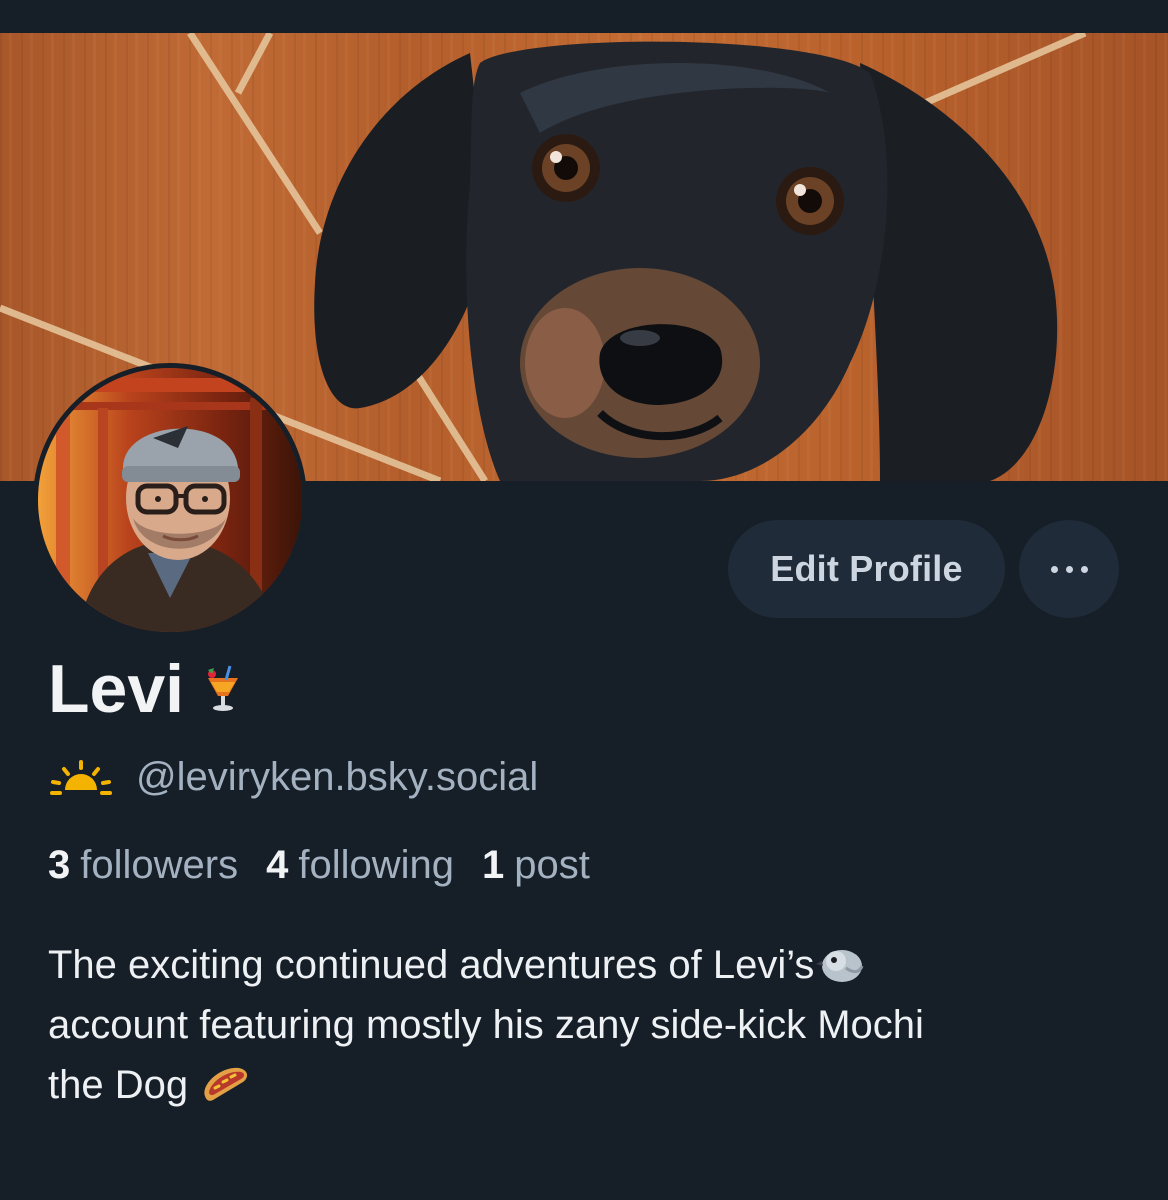 Image resolution: width=1168 pixels, height=1200 pixels. Describe the element at coordinates (277, 865) in the screenshot. I see `following-count: 4` at that location.